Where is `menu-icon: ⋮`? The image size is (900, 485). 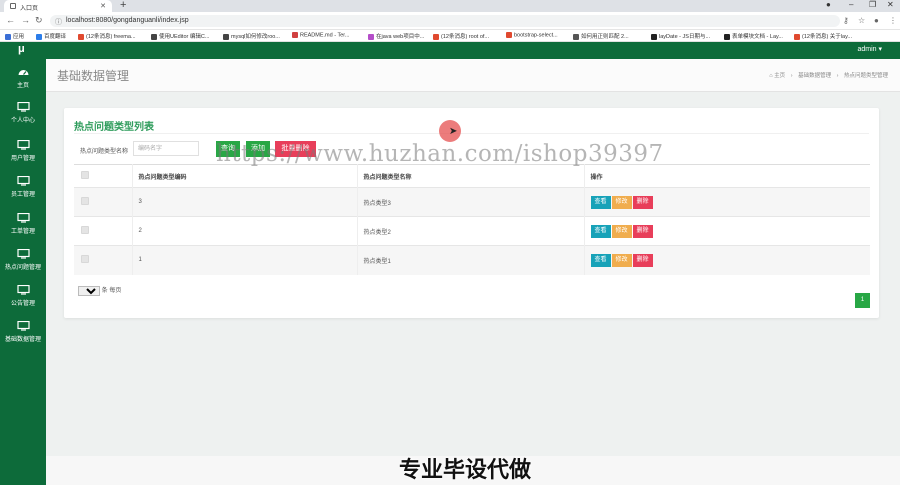 menu-icon: ⋮ is located at coordinates (893, 20).